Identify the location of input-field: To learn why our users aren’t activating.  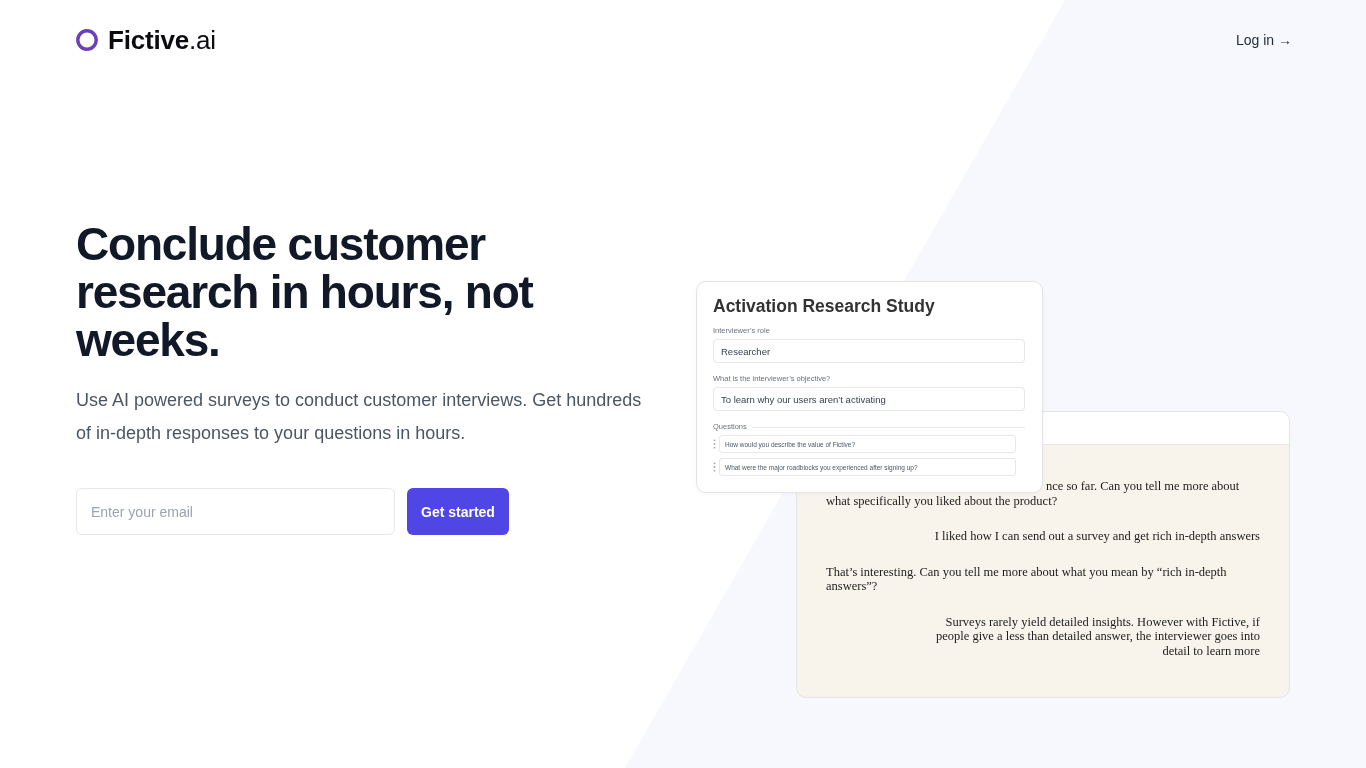
(869, 399).